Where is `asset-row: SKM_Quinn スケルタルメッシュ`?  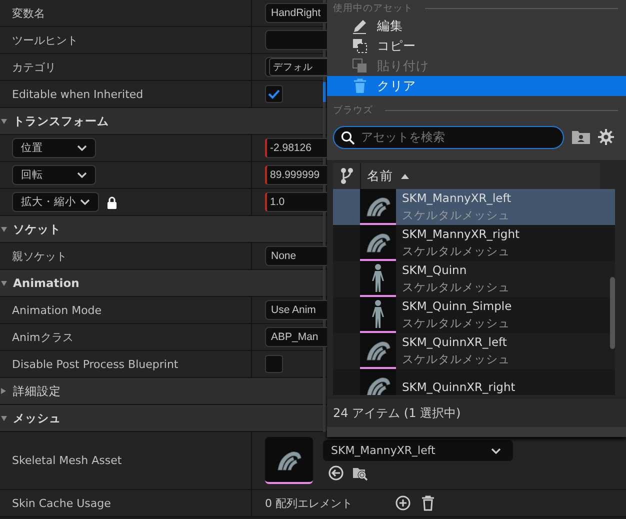
asset-row: SKM_Quinn スケルタルメッシュ is located at coordinates (474, 279).